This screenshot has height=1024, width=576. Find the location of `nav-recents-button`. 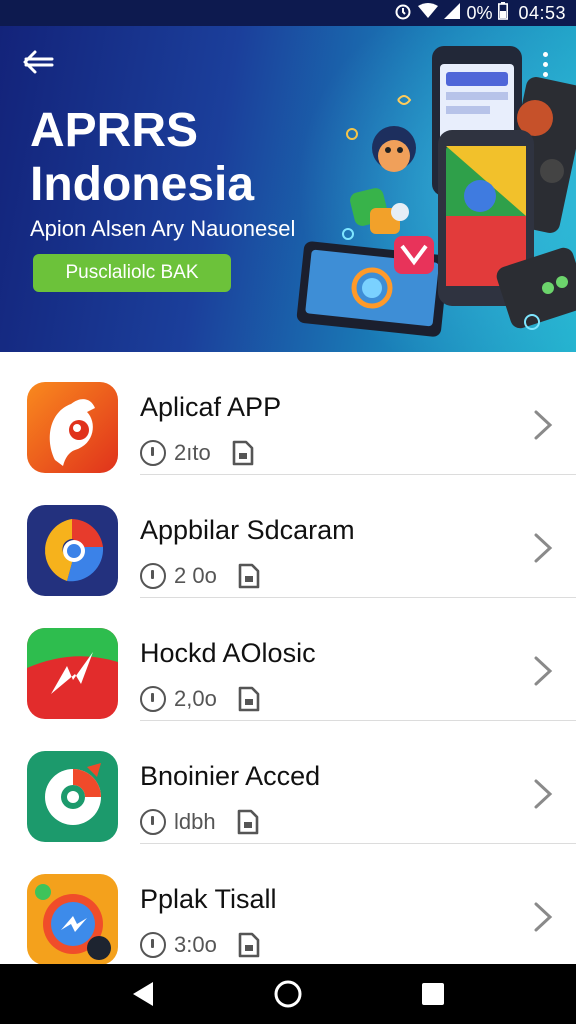

nav-recents-button is located at coordinates (433, 994).